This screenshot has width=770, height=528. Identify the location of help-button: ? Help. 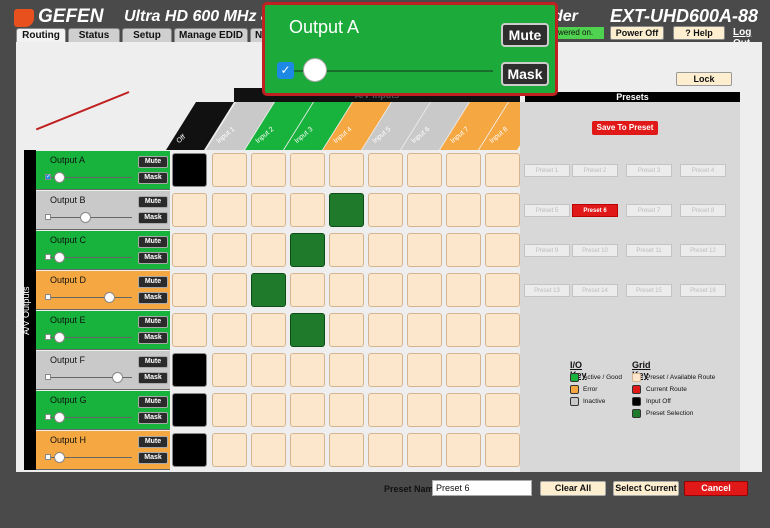
(699, 33).